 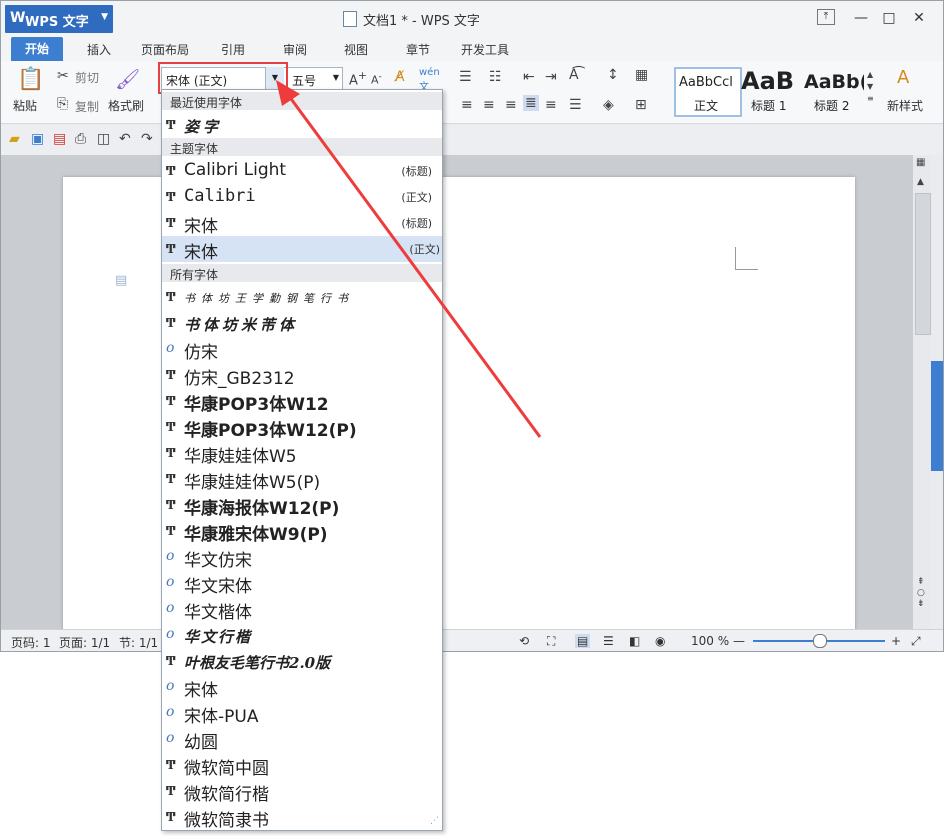 I want to click on font-item: o 华文行楷, so click(x=297, y=635).